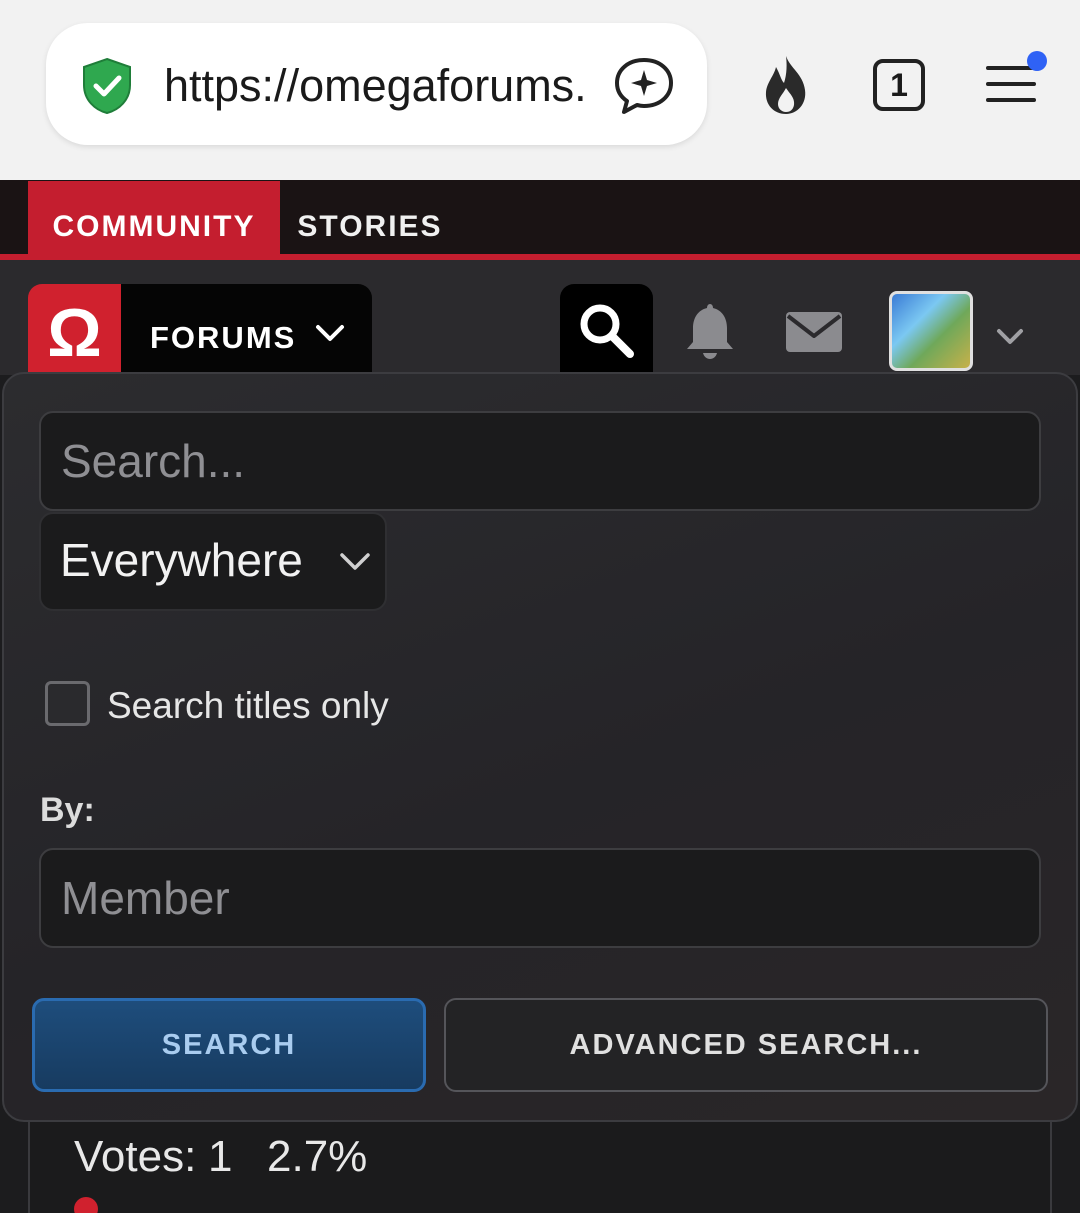  Describe the element at coordinates (107, 86) in the screenshot. I see `shield-check-icon` at that location.